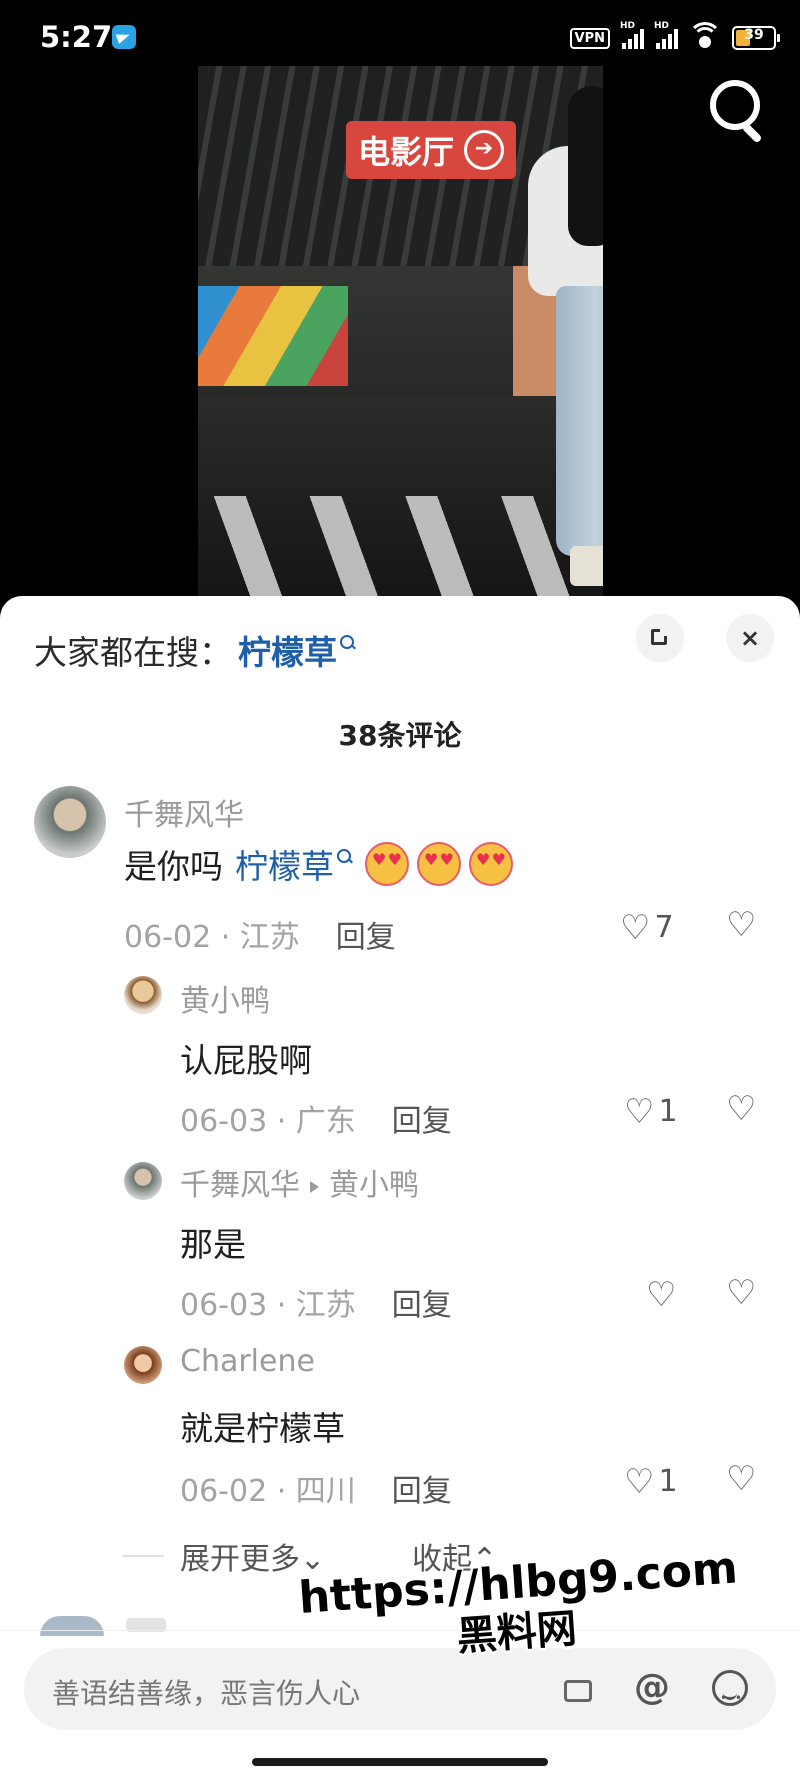 The image size is (800, 1778). I want to click on vpn-badge: VPN, so click(589, 38).